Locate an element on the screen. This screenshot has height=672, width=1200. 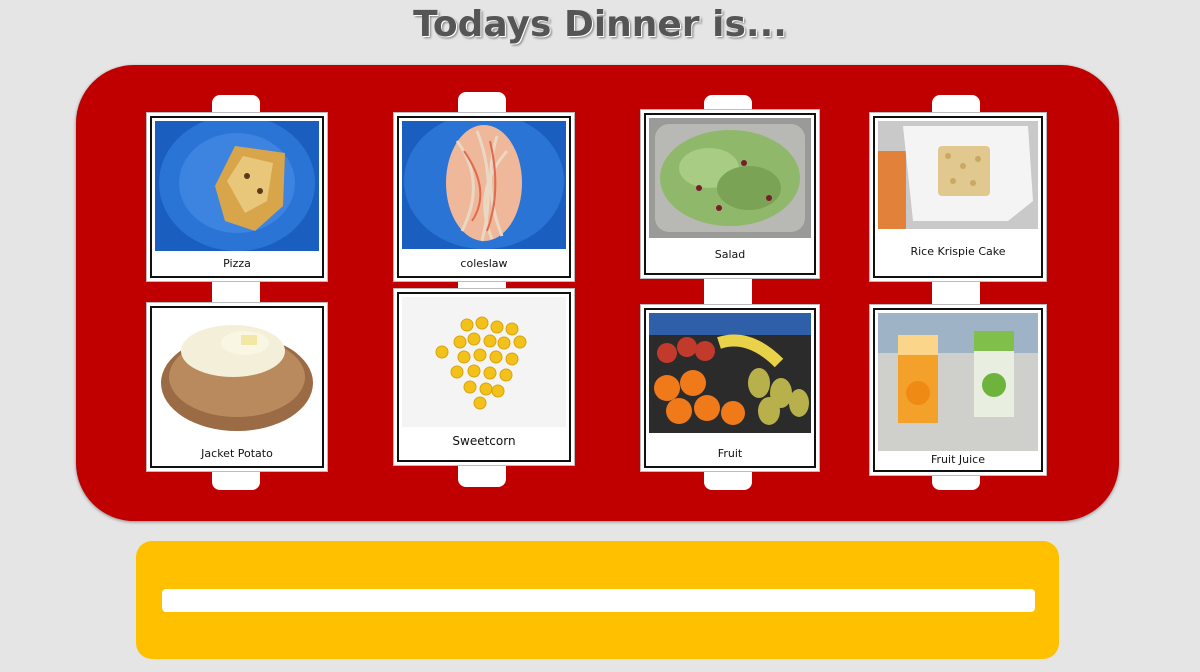
menu-card-coleslaw: coleslaw is located at coordinates (484, 197).